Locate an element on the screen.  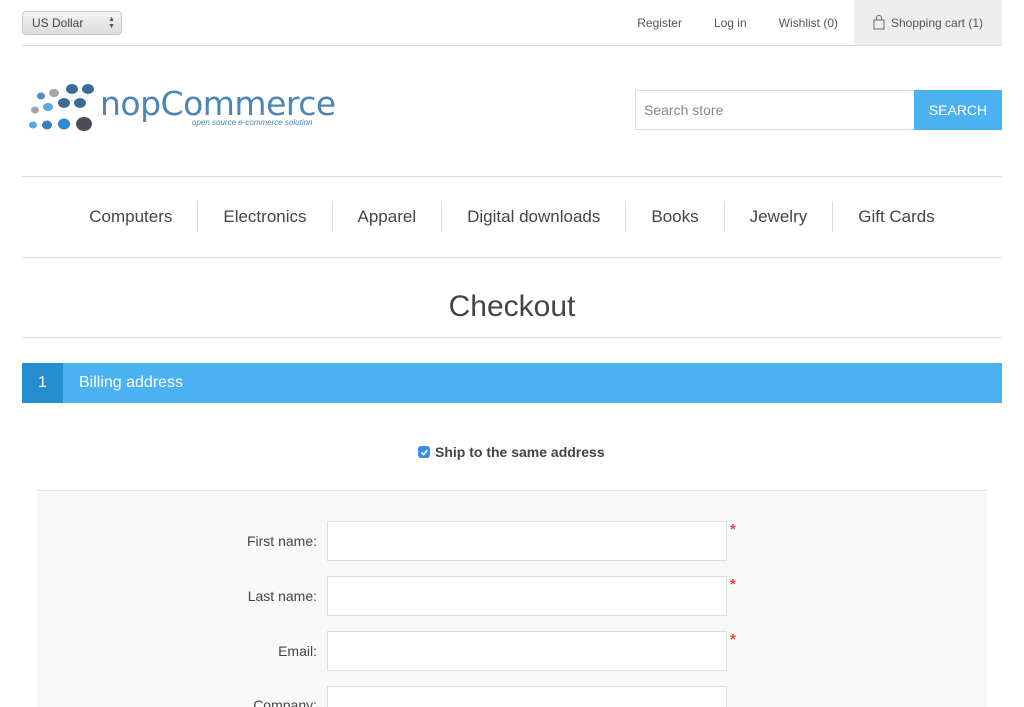
page-title: Checkout is located at coordinates (512, 314).